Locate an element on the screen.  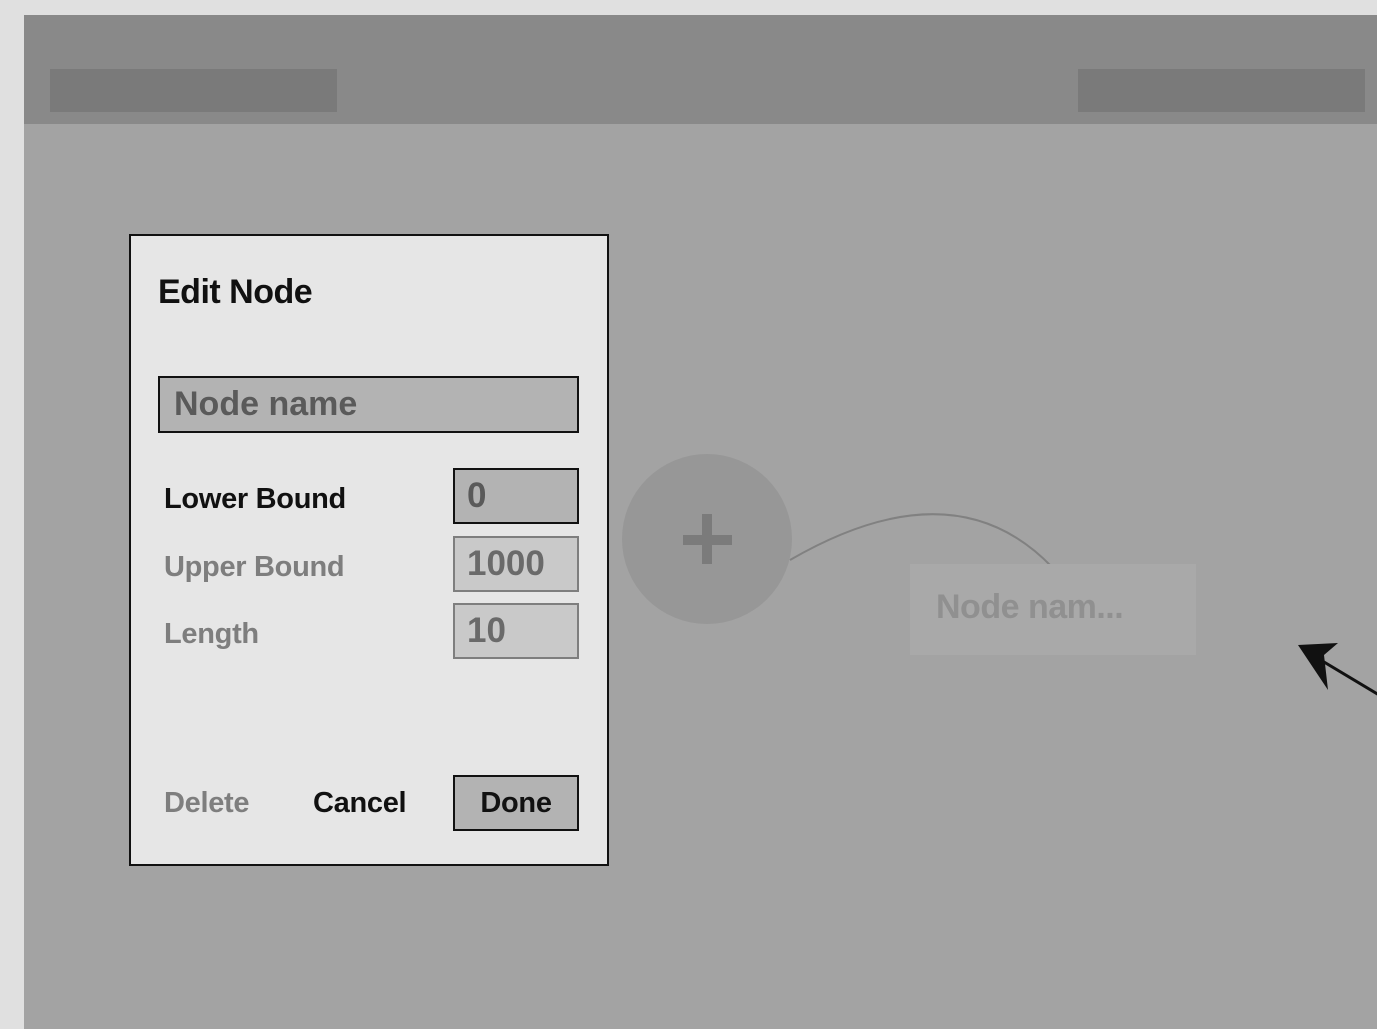
dialog-title: Edit Node is located at coordinates (235, 292).